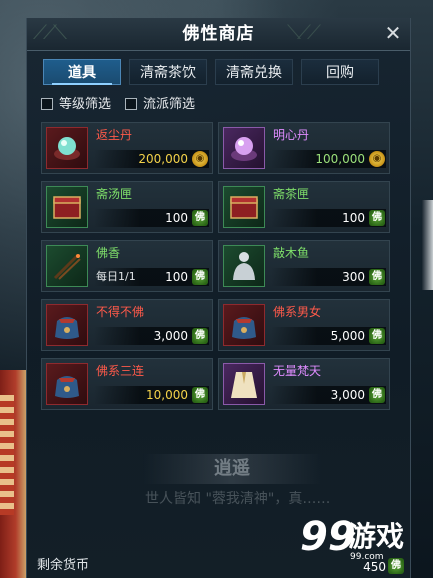 This screenshot has width=433, height=578. Describe the element at coordinates (244, 266) in the screenshot. I see `statue-icon` at that location.